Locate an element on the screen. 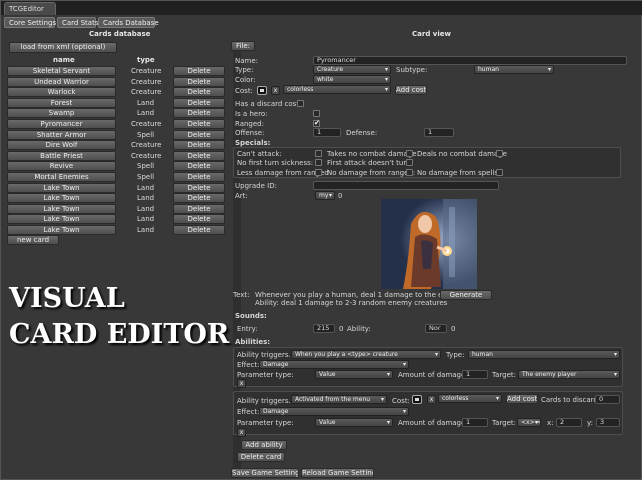  ranged-checkbox is located at coordinates (316, 123).